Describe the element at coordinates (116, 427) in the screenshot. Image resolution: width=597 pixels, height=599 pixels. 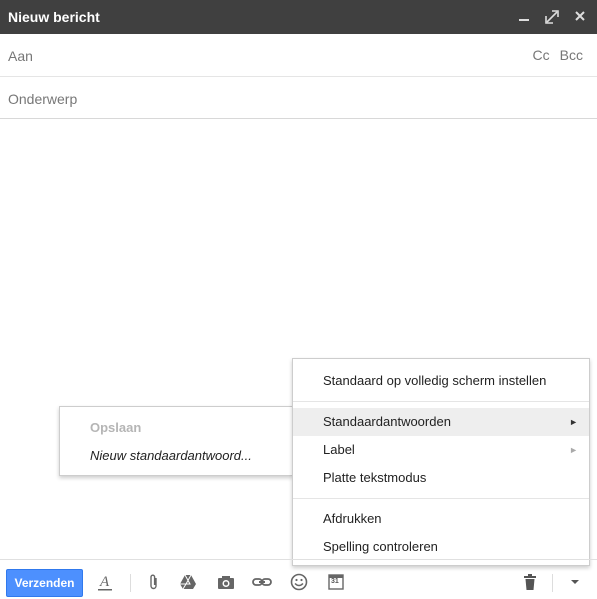
I see `menu-item-save: Opslaan` at that location.